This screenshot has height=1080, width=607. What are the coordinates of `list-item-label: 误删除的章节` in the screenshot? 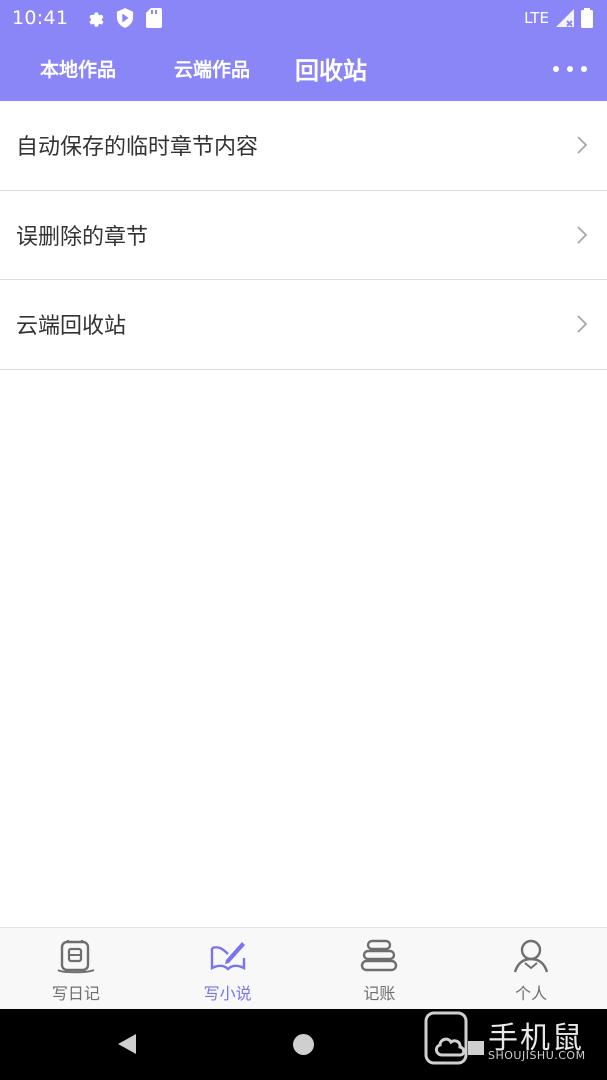 It's located at (82, 237).